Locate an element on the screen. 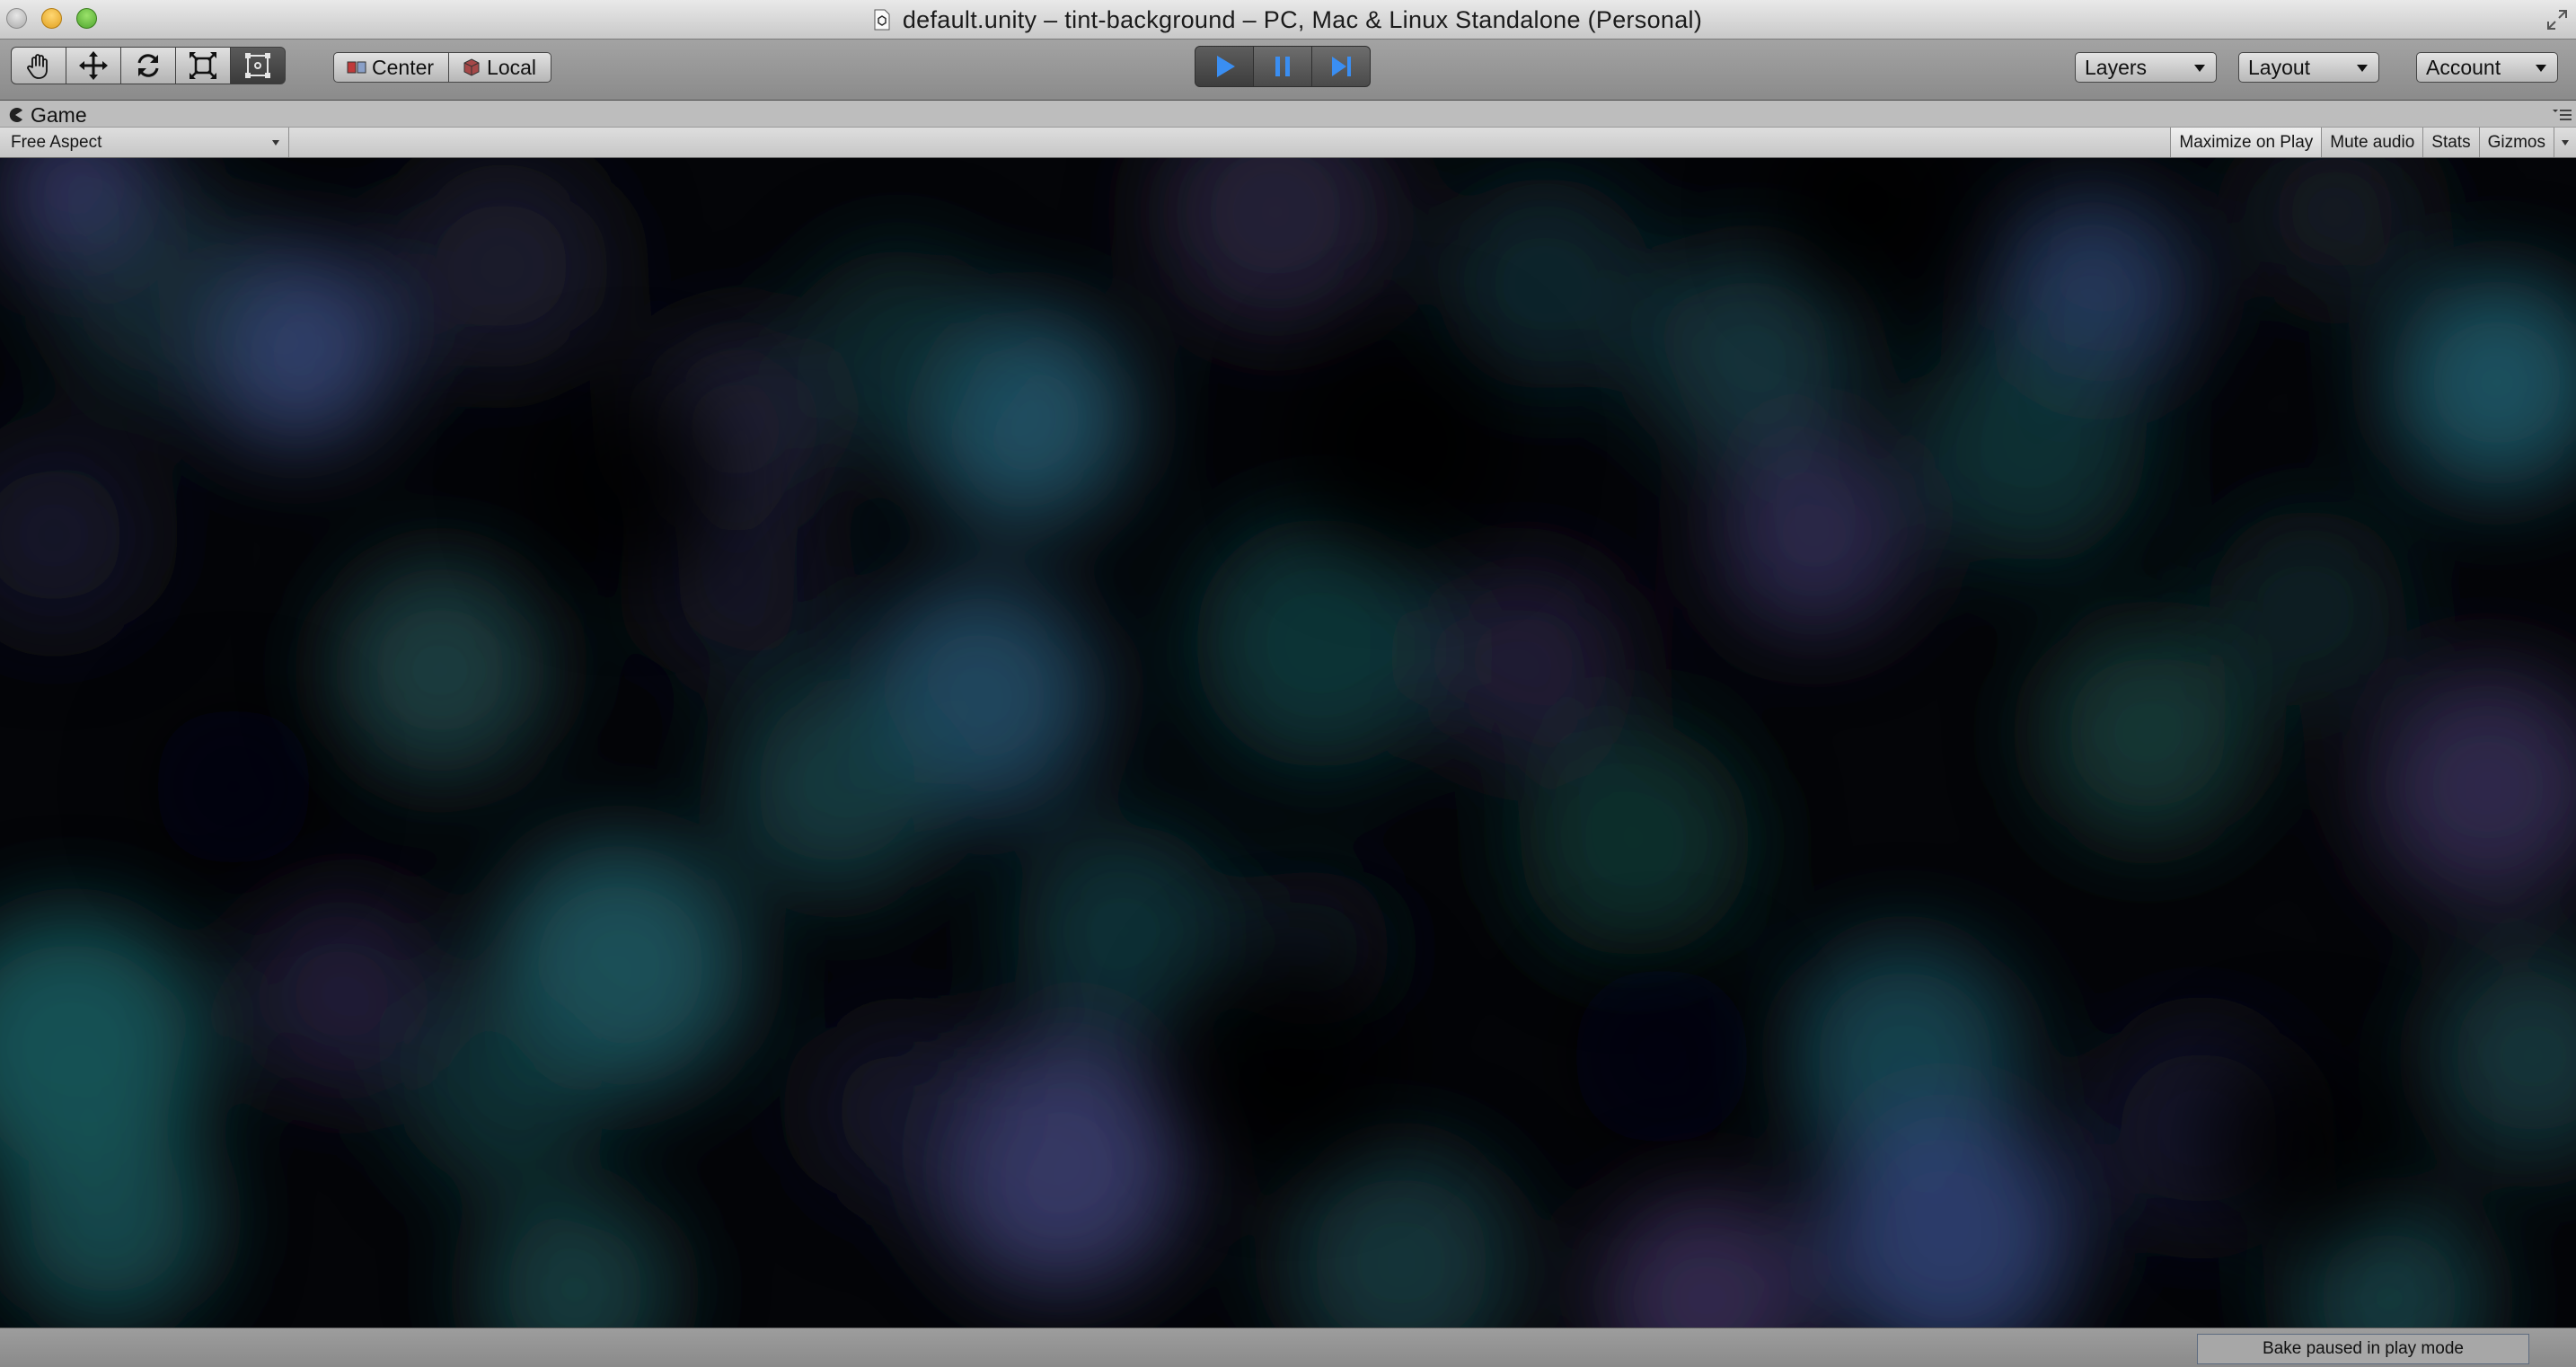  main-toolbar: Center Local Layers Layout Account is located at coordinates (1288, 70).